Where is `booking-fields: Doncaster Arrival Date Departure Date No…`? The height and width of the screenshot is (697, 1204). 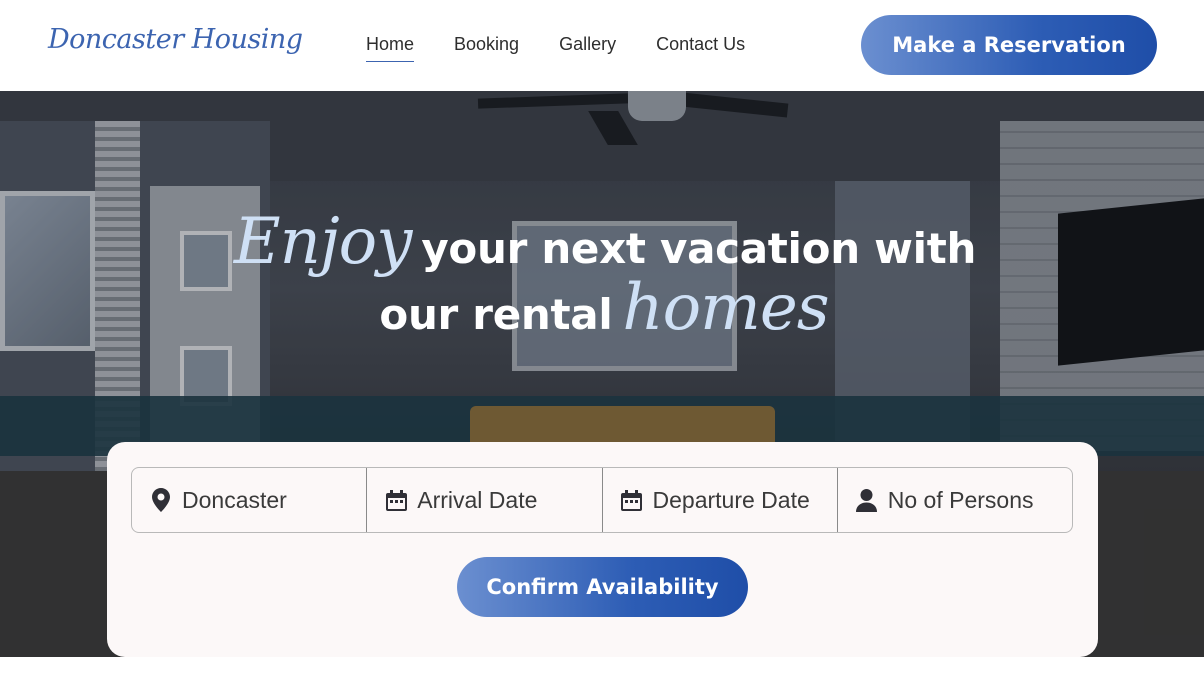
booking-fields: Doncaster Arrival Date Departure Date No… is located at coordinates (602, 500).